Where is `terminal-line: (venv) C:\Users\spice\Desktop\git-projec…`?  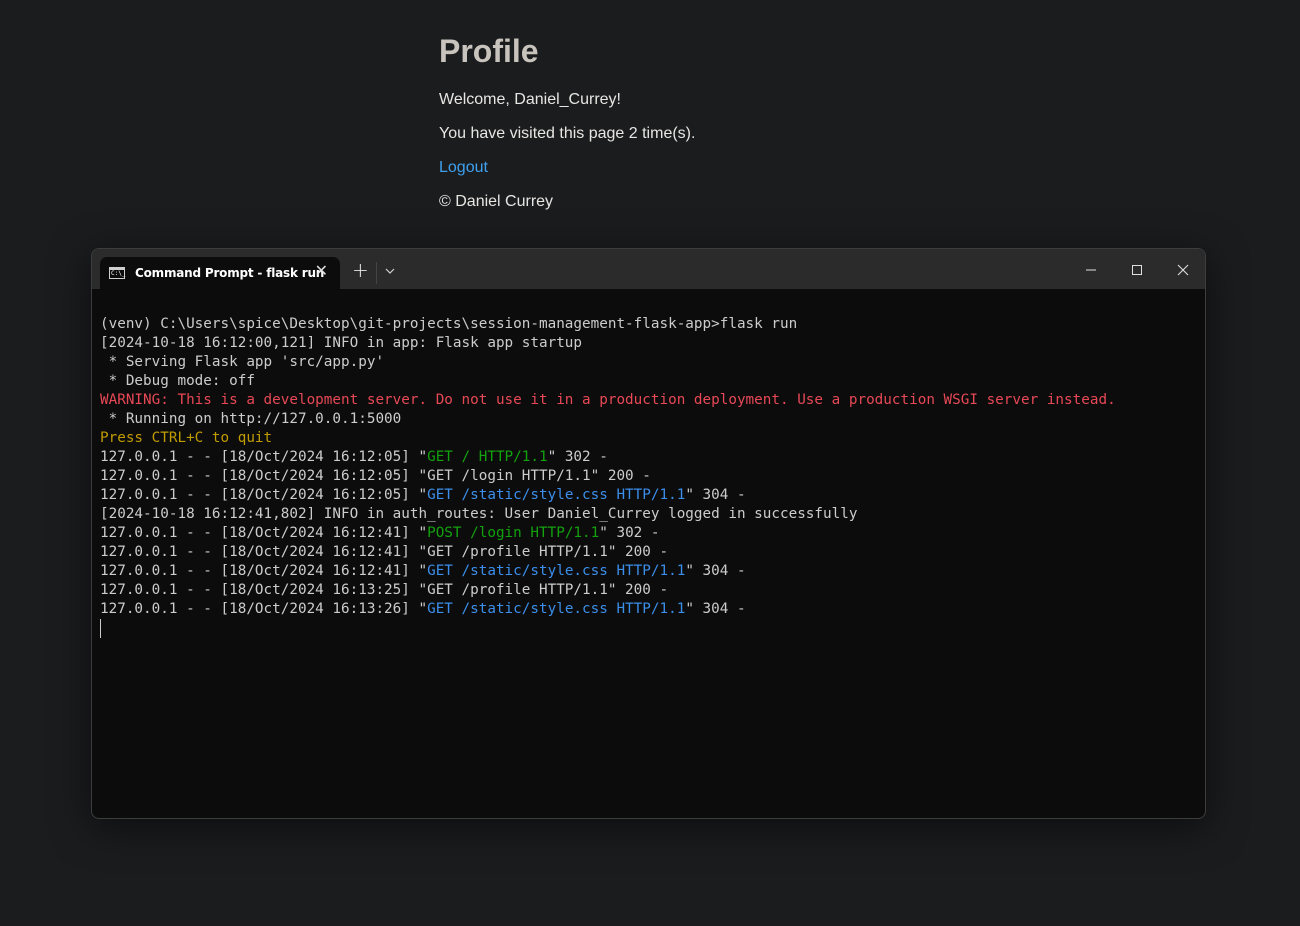
terminal-line: (venv) C:\Users\spice\Desktop\git-projec… is located at coordinates (648, 324).